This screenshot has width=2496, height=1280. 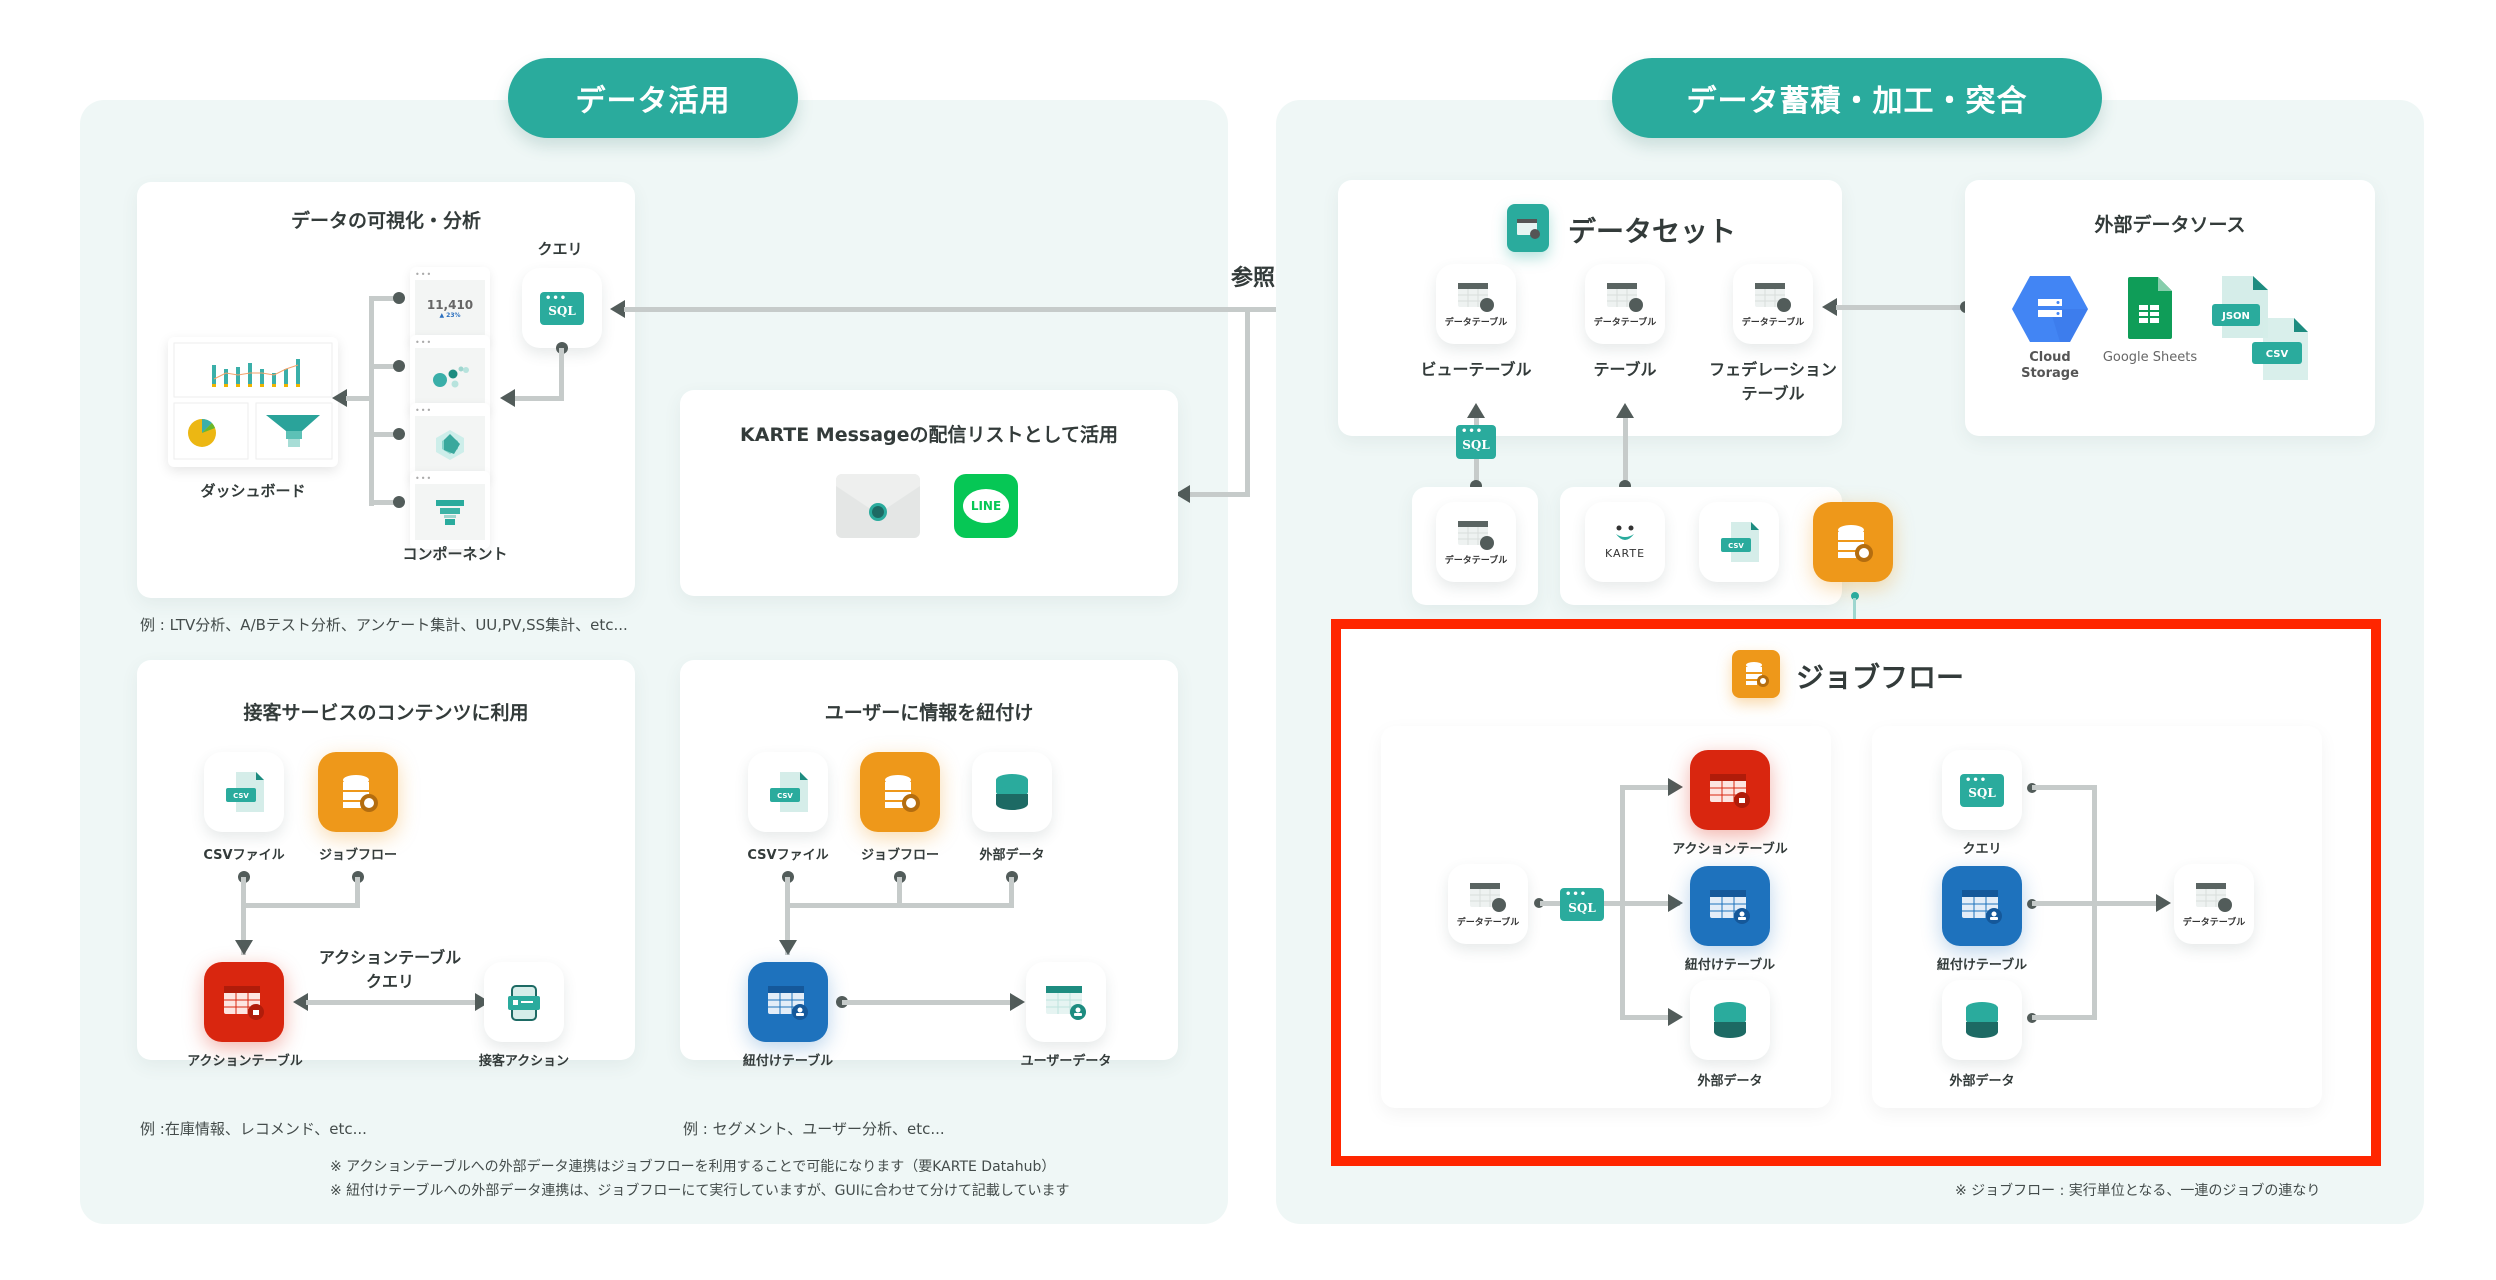 I want to click on jf-query-tile: ••• SQL, so click(x=1982, y=790).